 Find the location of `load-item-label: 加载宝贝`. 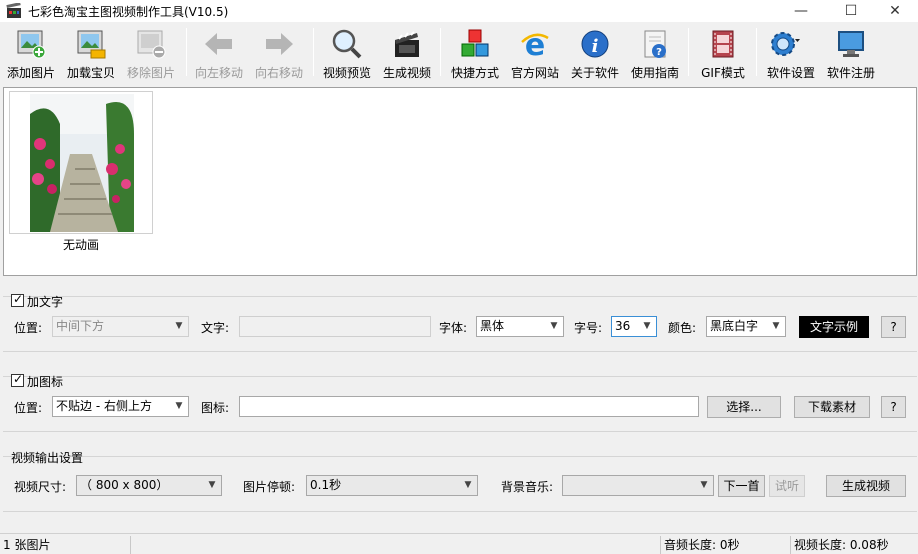

load-item-label: 加载宝贝 is located at coordinates (90, 73).